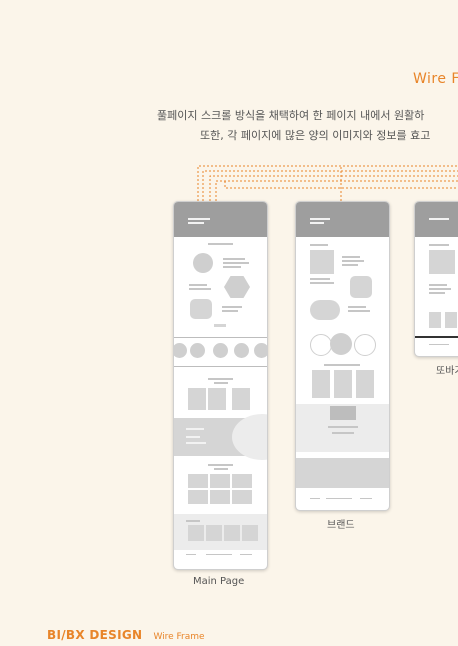 This screenshot has width=458, height=646. I want to click on frame-caption-brand: 브랜드, so click(341, 525).